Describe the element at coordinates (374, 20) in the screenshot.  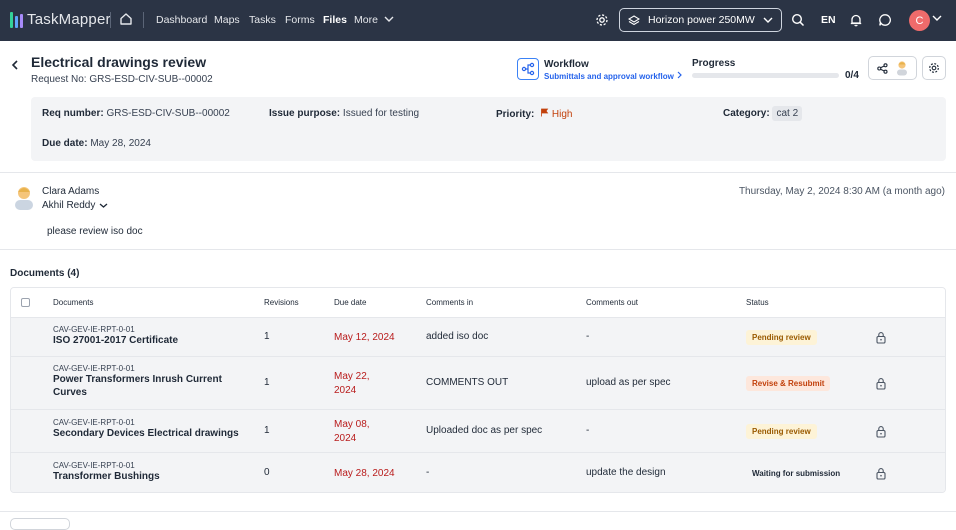
I see `nav-more: More` at that location.